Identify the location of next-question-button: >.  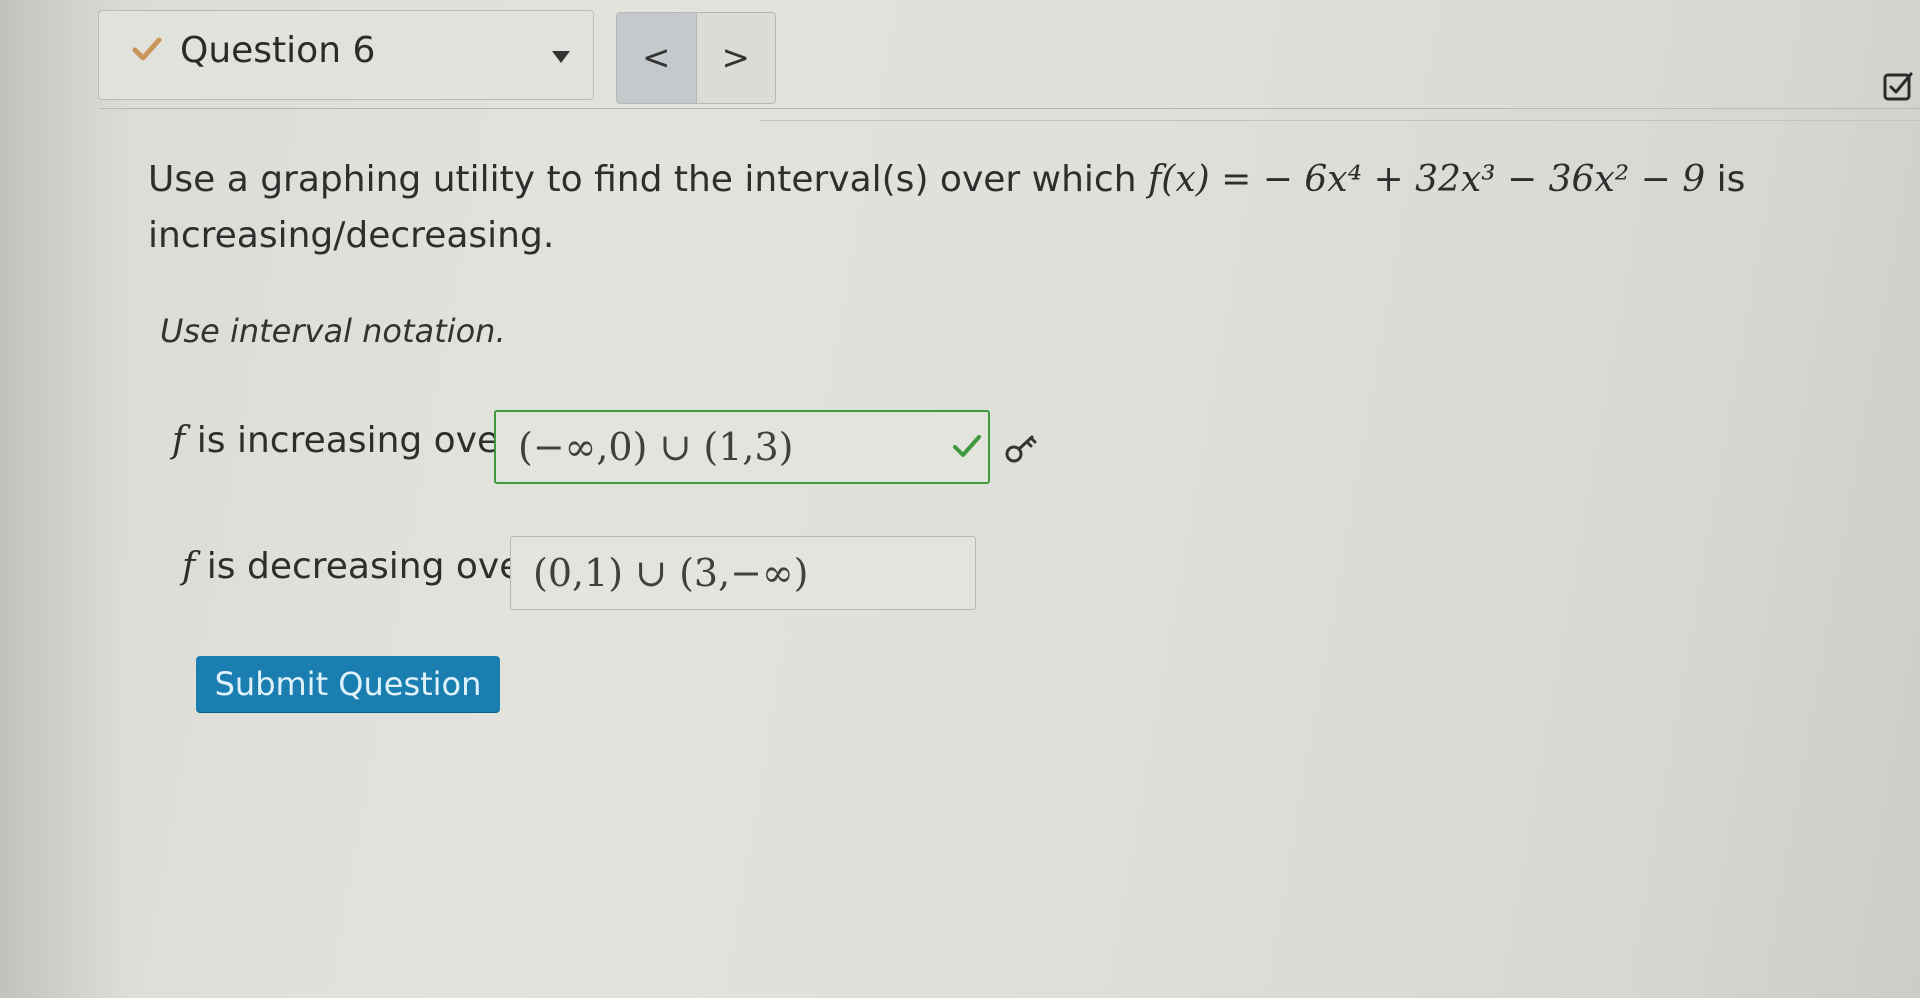
(735, 58).